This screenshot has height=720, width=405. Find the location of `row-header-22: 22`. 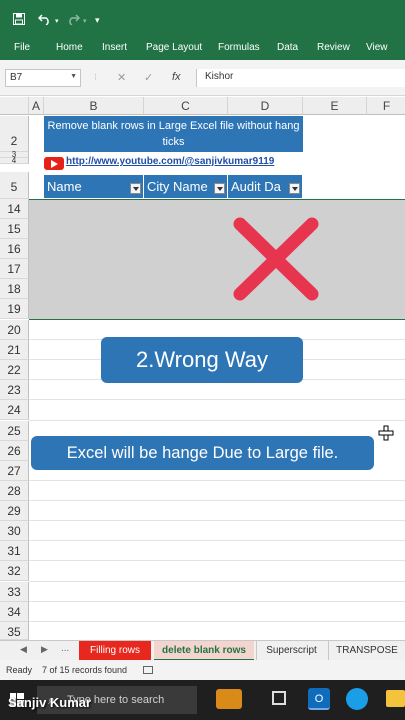

row-header-22: 22 is located at coordinates (14, 370).